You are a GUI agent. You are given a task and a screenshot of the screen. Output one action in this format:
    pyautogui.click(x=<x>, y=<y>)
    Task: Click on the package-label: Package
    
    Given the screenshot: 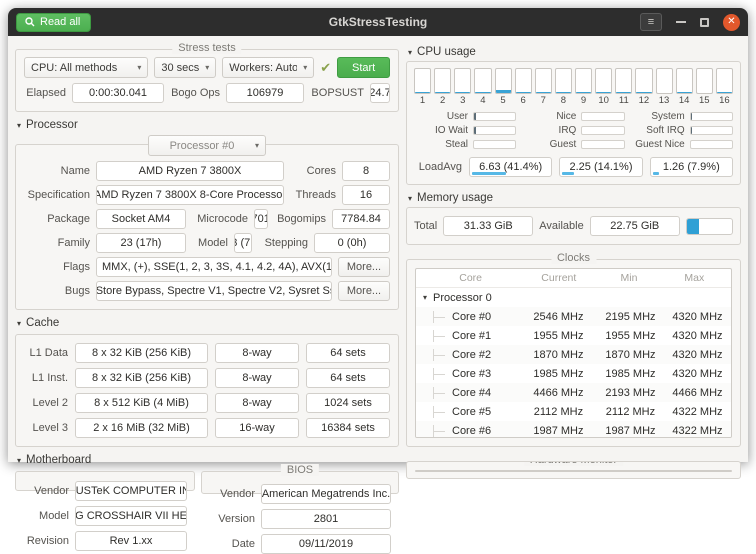 What is the action you would take?
    pyautogui.click(x=57, y=219)
    